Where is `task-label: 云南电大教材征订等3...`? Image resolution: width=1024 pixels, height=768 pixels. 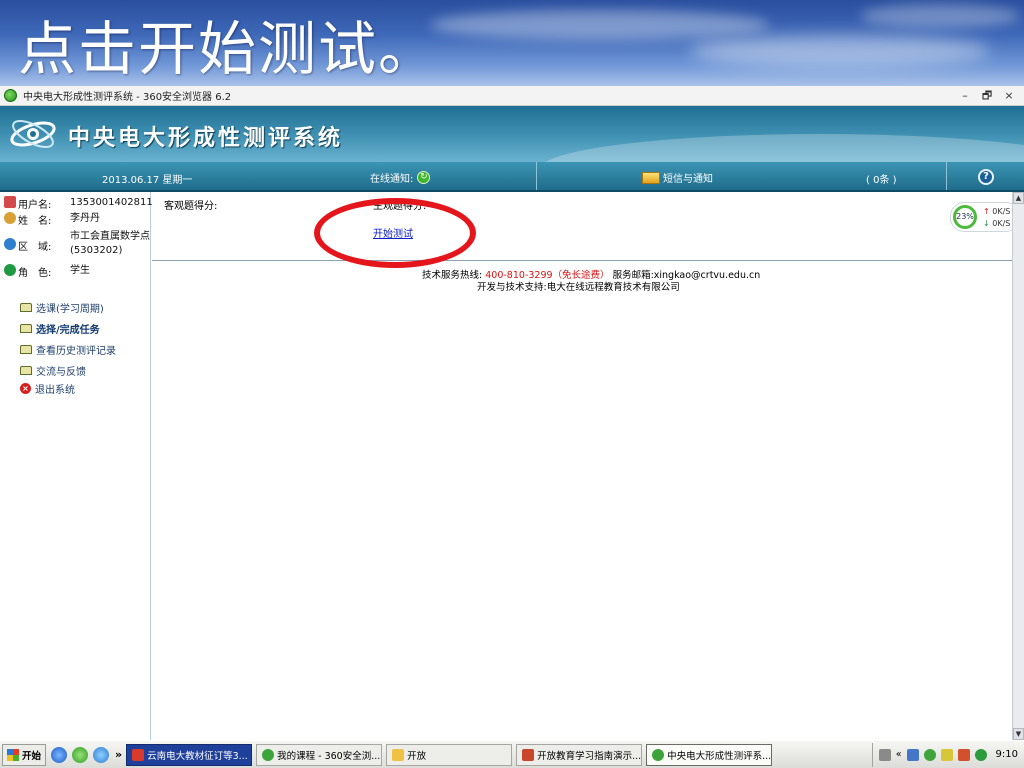
task-label: 云南电大教材征订等3... is located at coordinates (197, 756).